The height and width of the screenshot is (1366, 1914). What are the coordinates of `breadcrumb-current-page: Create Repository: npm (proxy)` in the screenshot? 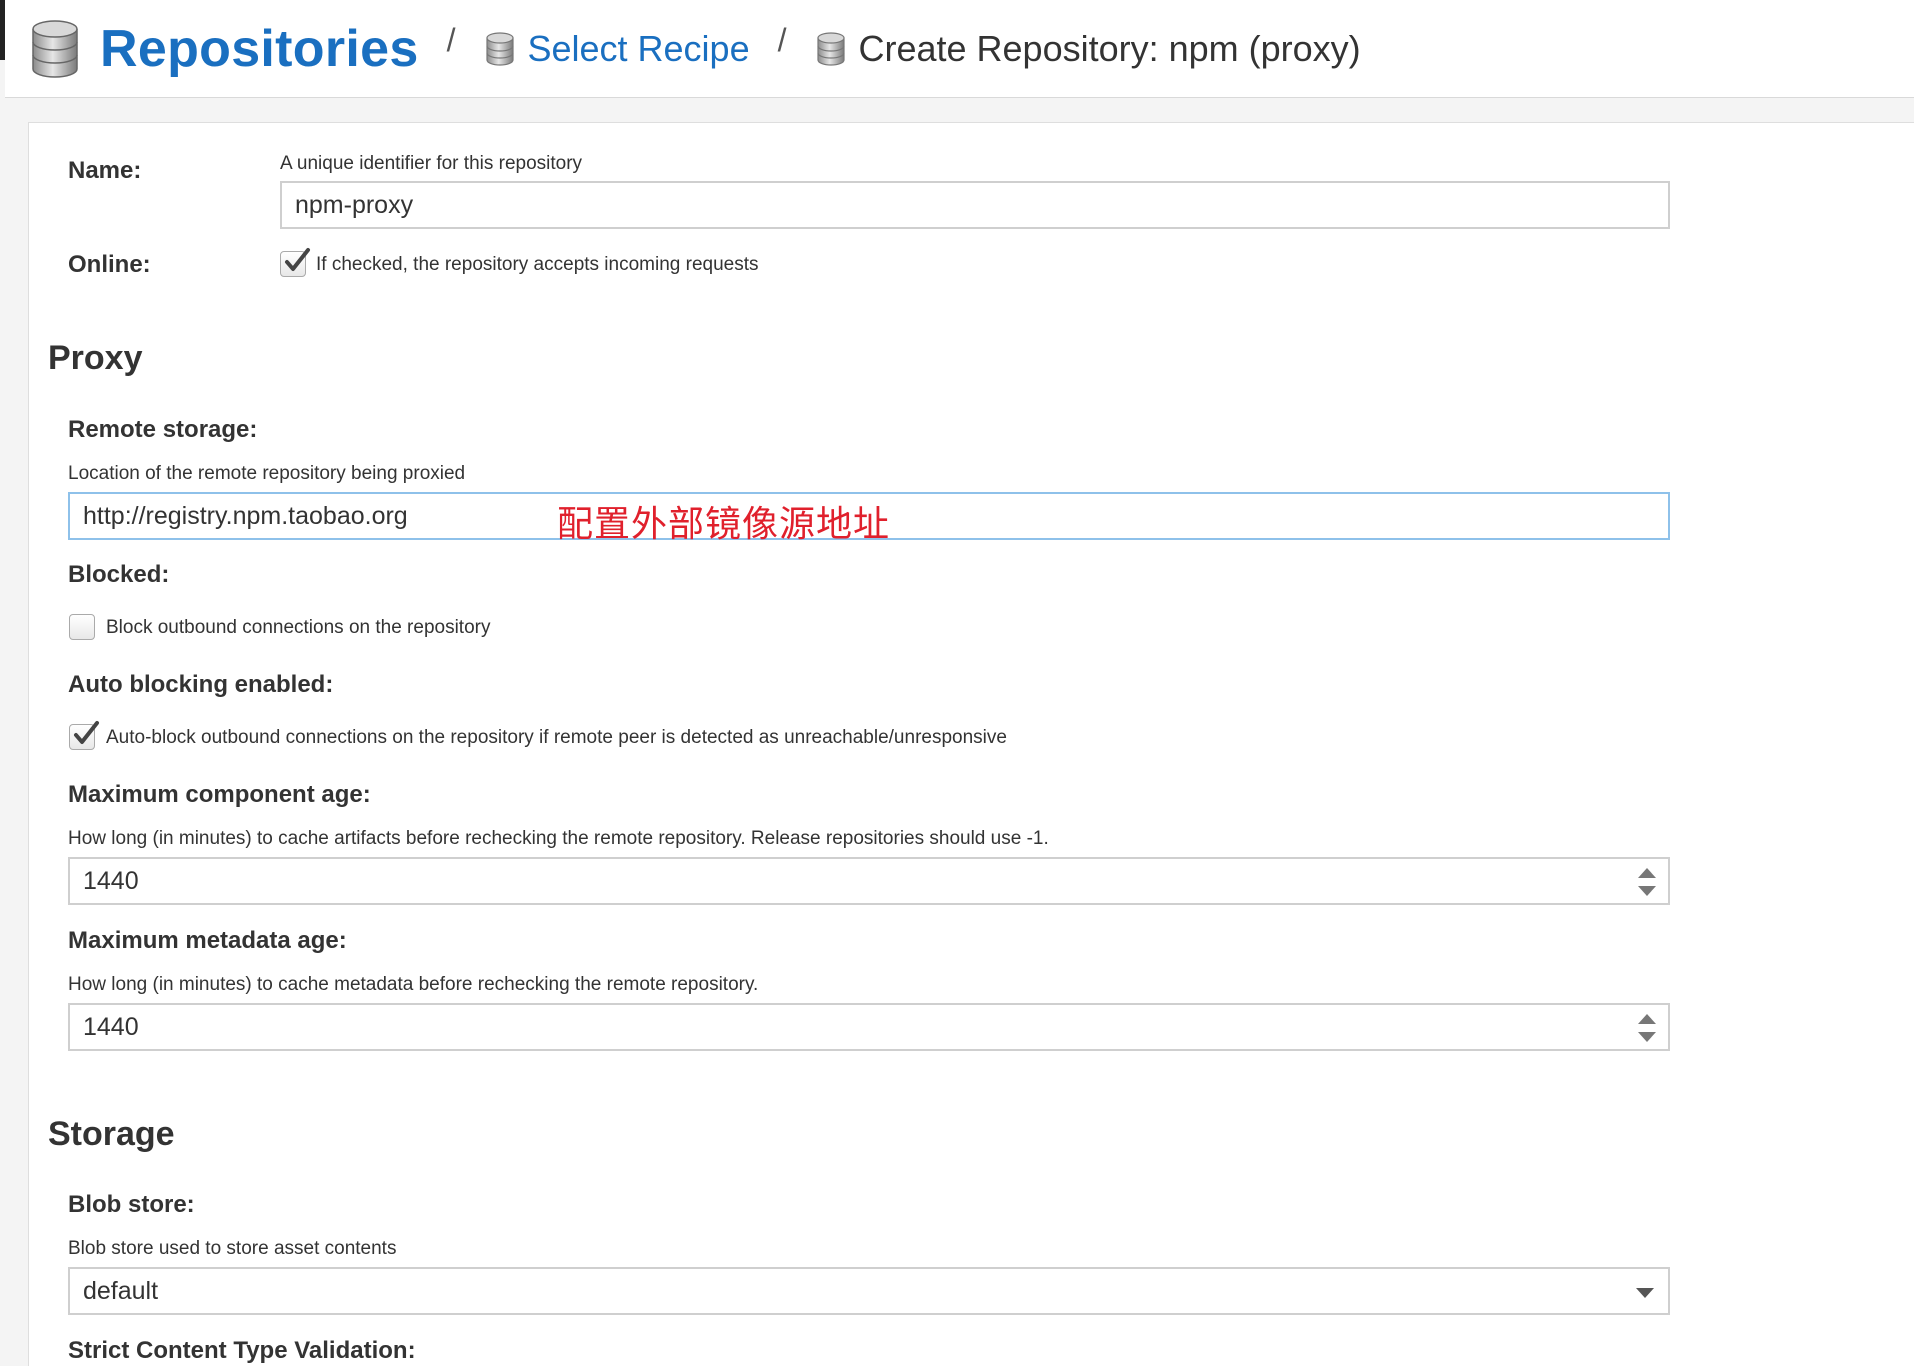 It's located at (1109, 48).